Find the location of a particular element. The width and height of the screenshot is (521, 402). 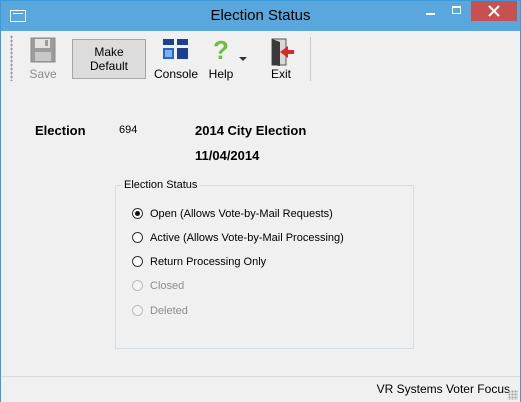

election-date: 11/04/2014 is located at coordinates (227, 155).